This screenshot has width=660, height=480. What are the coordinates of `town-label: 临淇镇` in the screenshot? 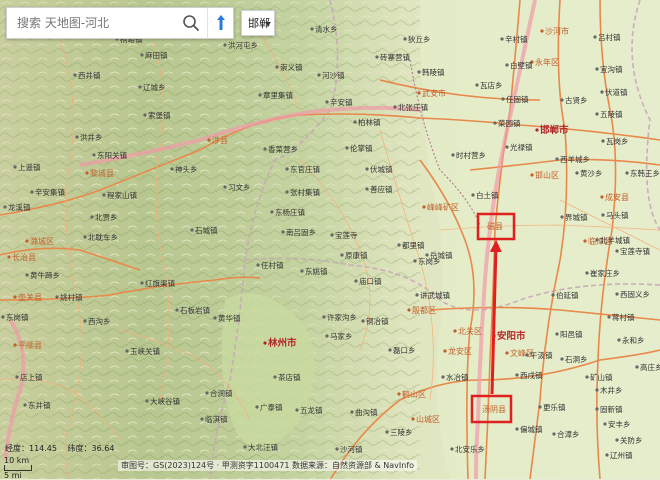 It's located at (216, 419).